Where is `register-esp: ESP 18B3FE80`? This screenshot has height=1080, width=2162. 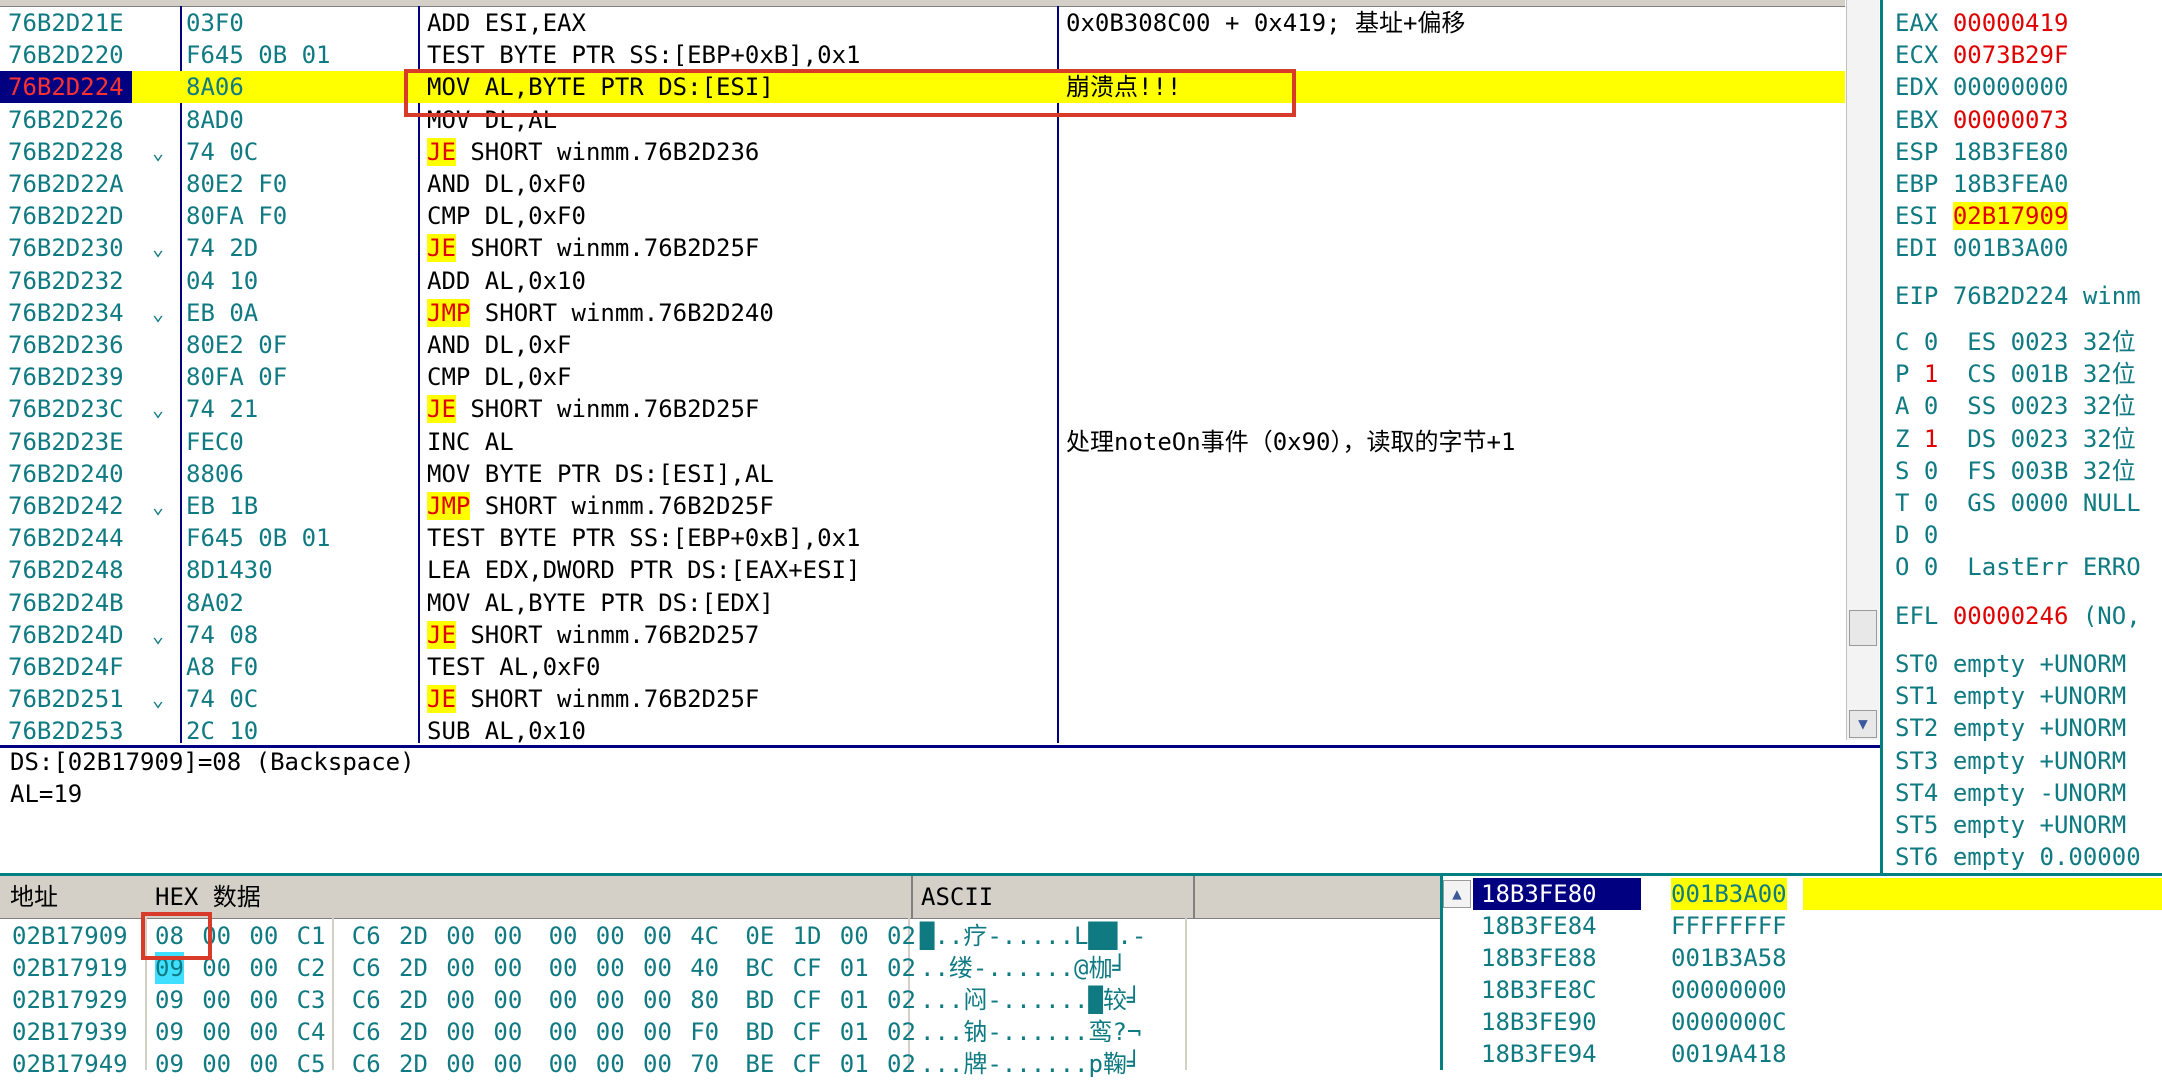 register-esp: ESP 18B3FE80 is located at coordinates (1981, 152).